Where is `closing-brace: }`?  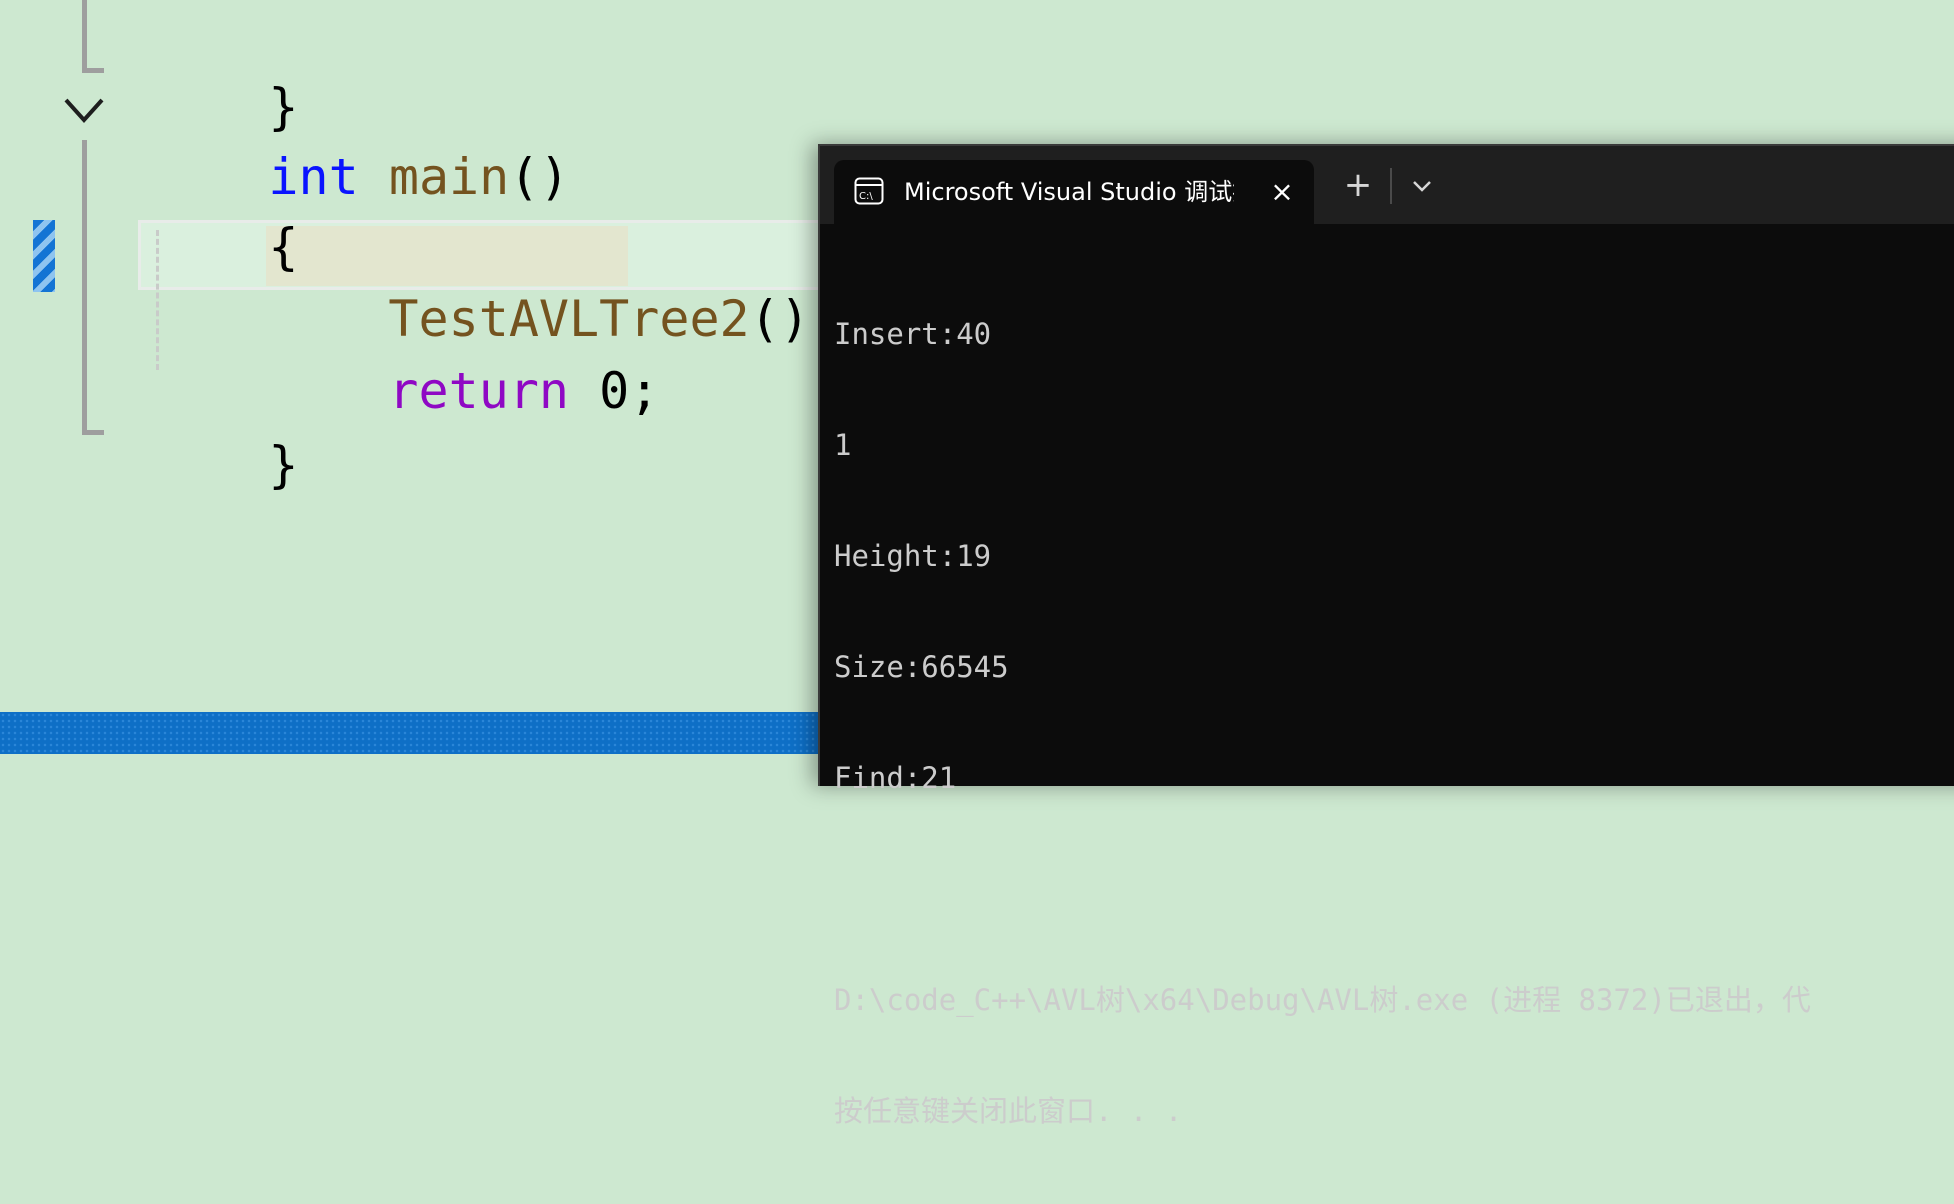 closing-brace: } is located at coordinates (283, 465).